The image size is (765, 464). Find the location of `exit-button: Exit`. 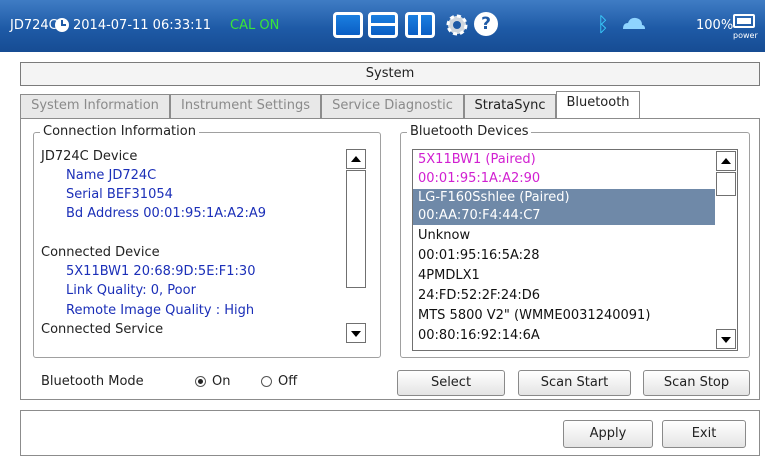

exit-button: Exit is located at coordinates (704, 434).